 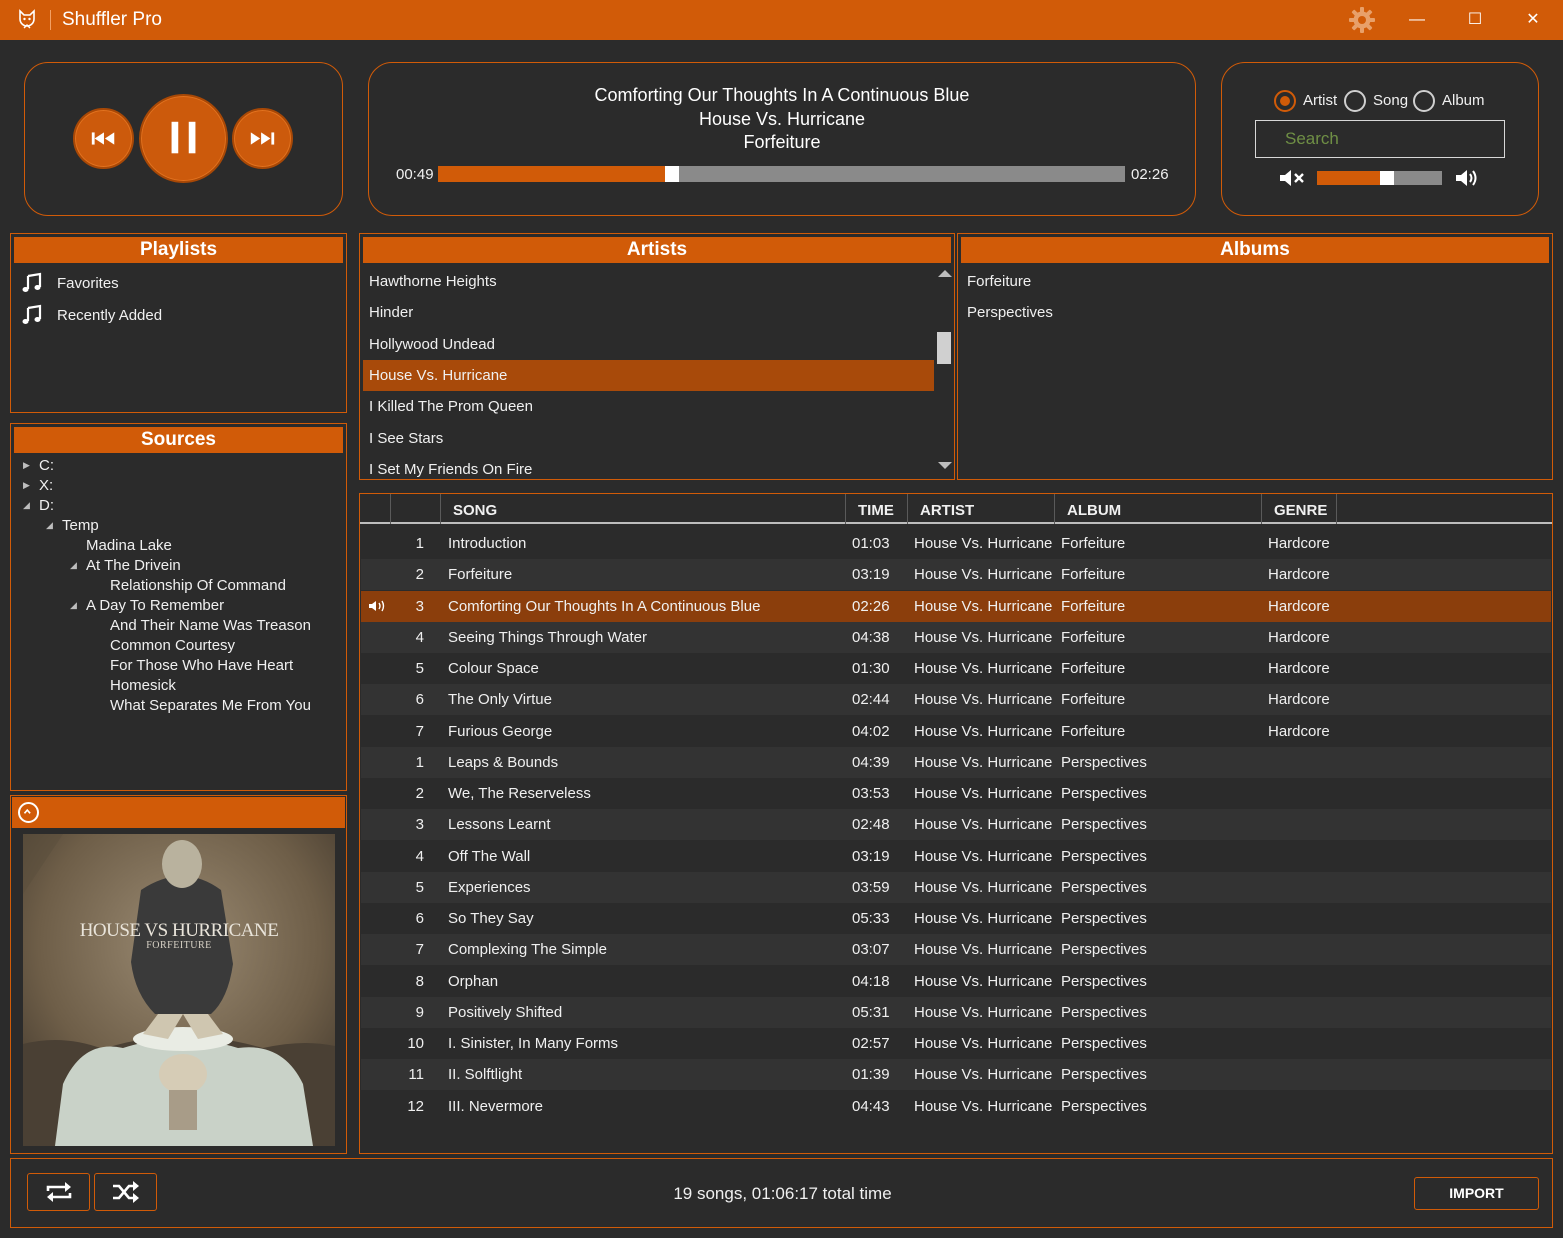 I want to click on album-art-band-text: HOUSE VS HURRICANE, so click(x=179, y=930).